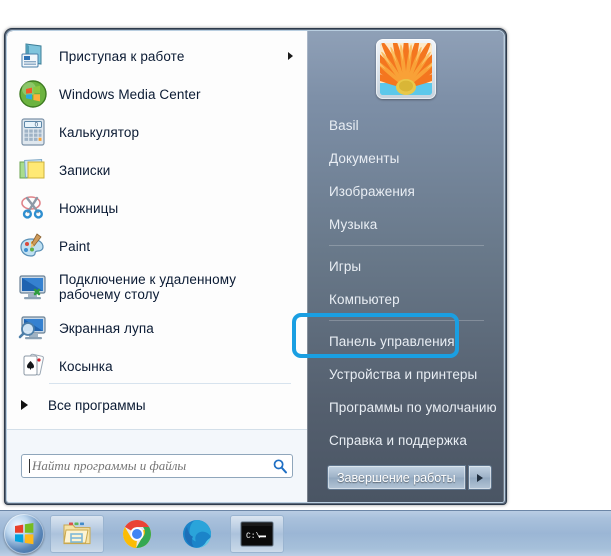  I want to click on right-item-games: Игры, so click(405, 266).